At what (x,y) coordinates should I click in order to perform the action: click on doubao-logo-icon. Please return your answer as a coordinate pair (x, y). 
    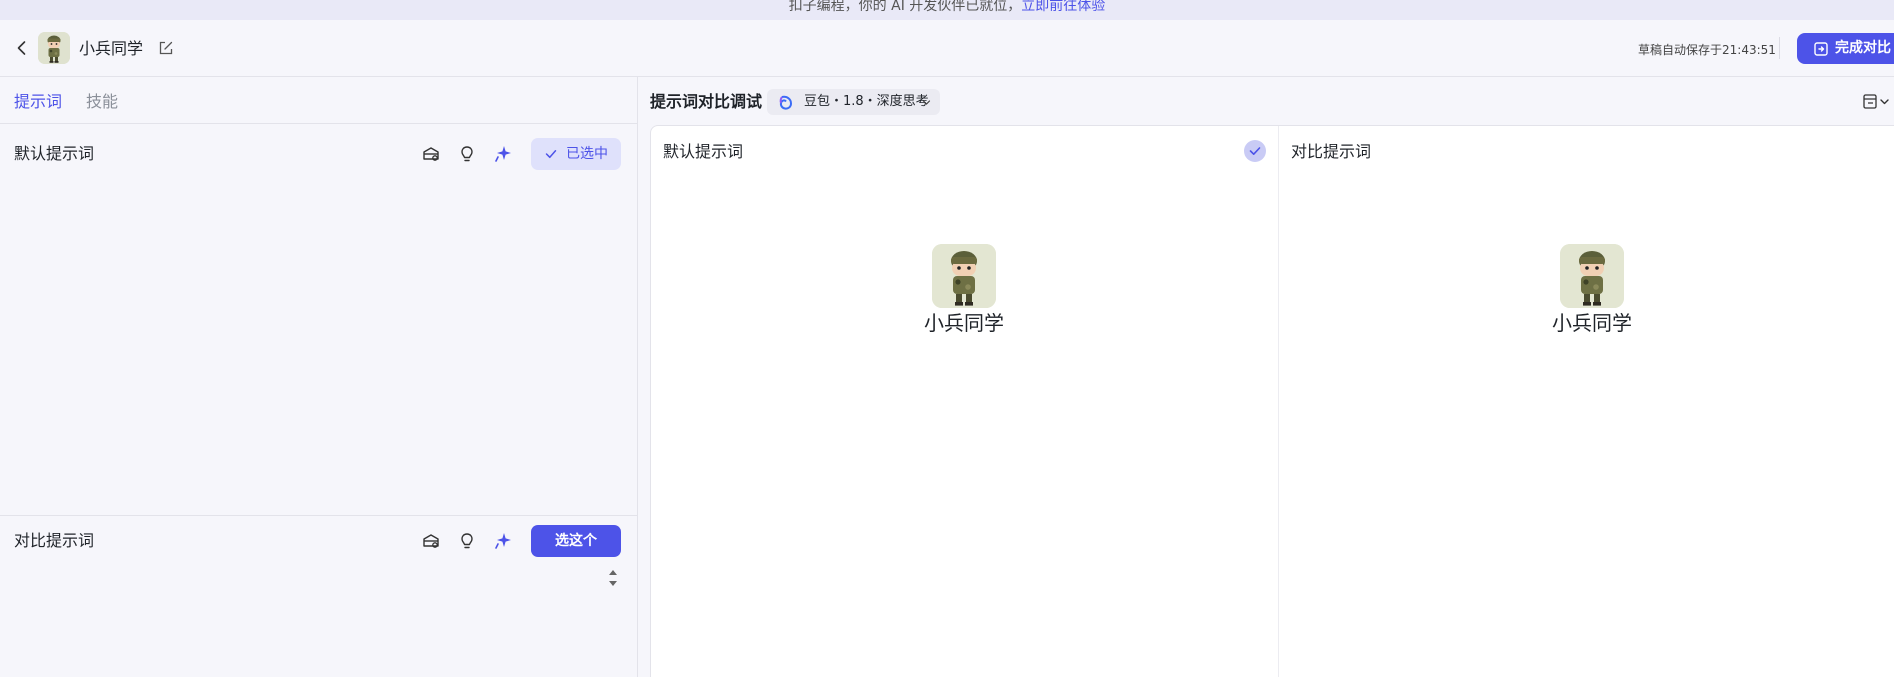
    Looking at the image, I should click on (786, 102).